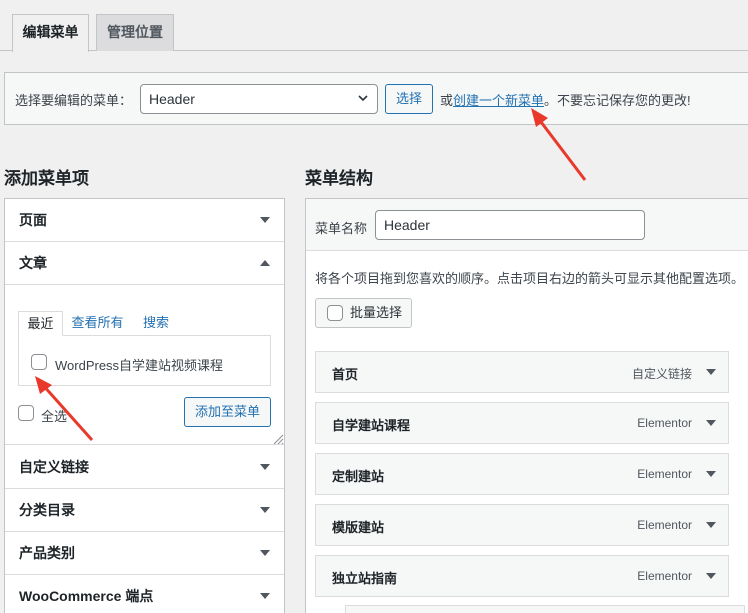 The height and width of the screenshot is (613, 748). Describe the element at coordinates (74, 100) in the screenshot. I see `select-menu-label: 选择要编辑的菜单：` at that location.